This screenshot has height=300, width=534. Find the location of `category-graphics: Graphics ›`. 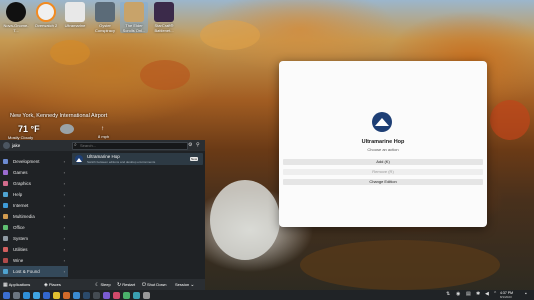

category-graphics: Graphics › is located at coordinates (34, 183).